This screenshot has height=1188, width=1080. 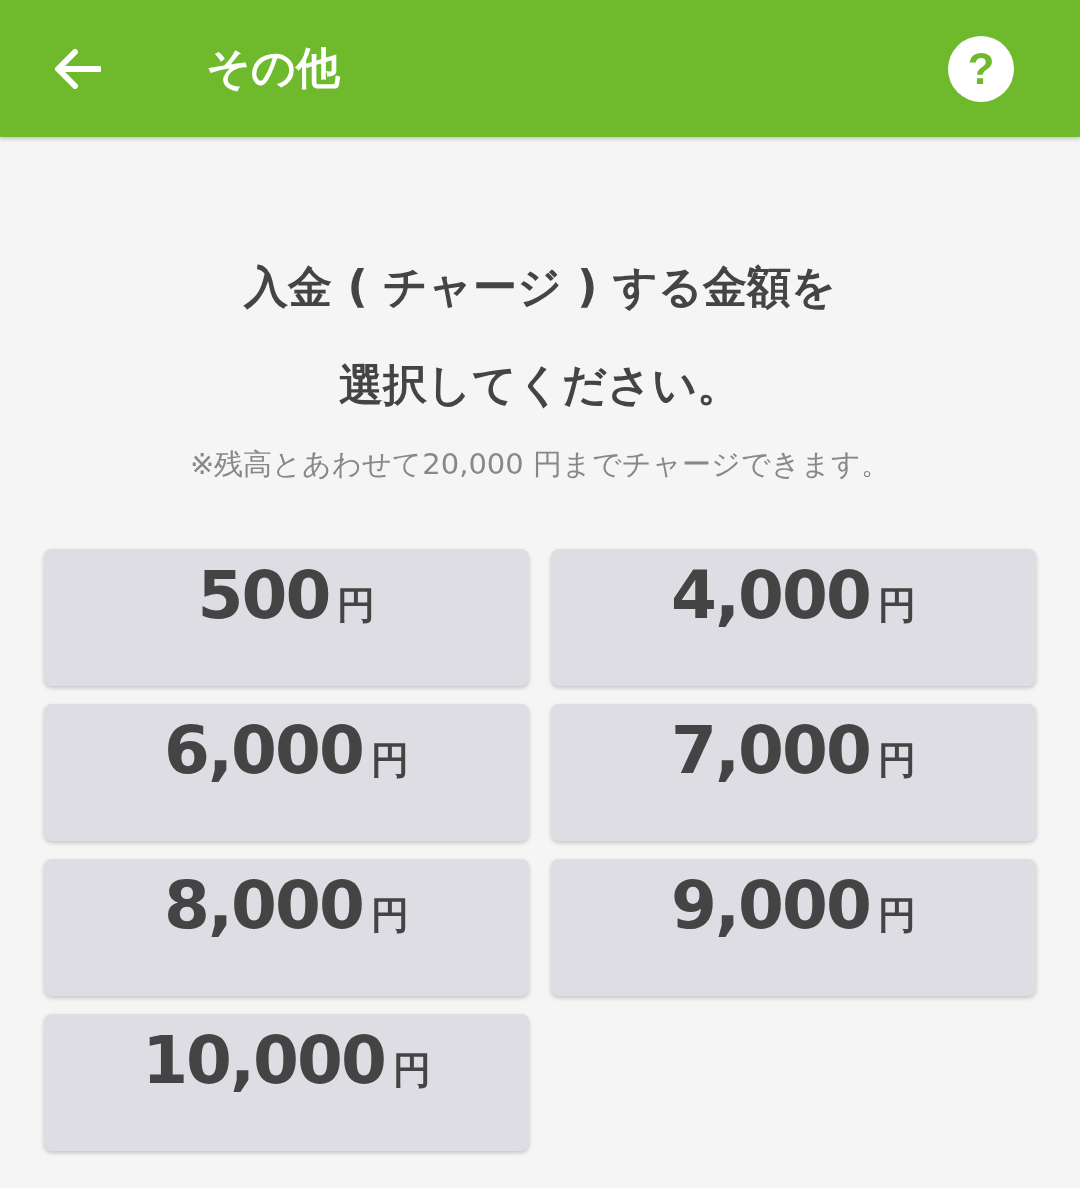 I want to click on charge-limit-note: ※残高とあわせて20,000 円までチャージできます。, so click(x=540, y=464).